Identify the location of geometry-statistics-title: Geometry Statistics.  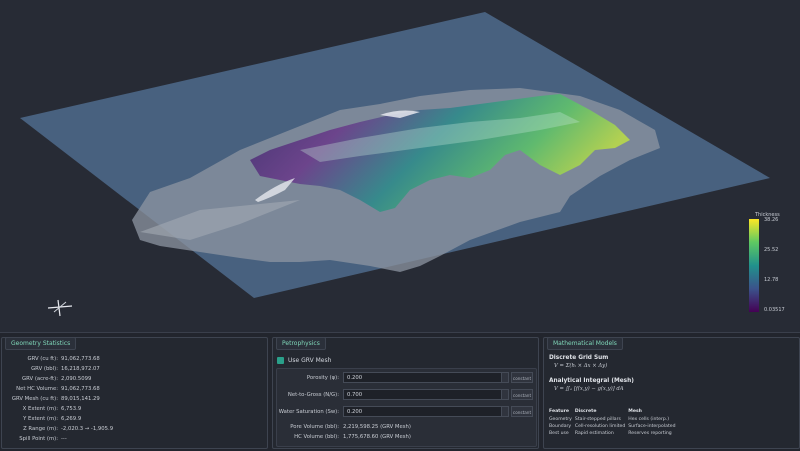
(41, 343).